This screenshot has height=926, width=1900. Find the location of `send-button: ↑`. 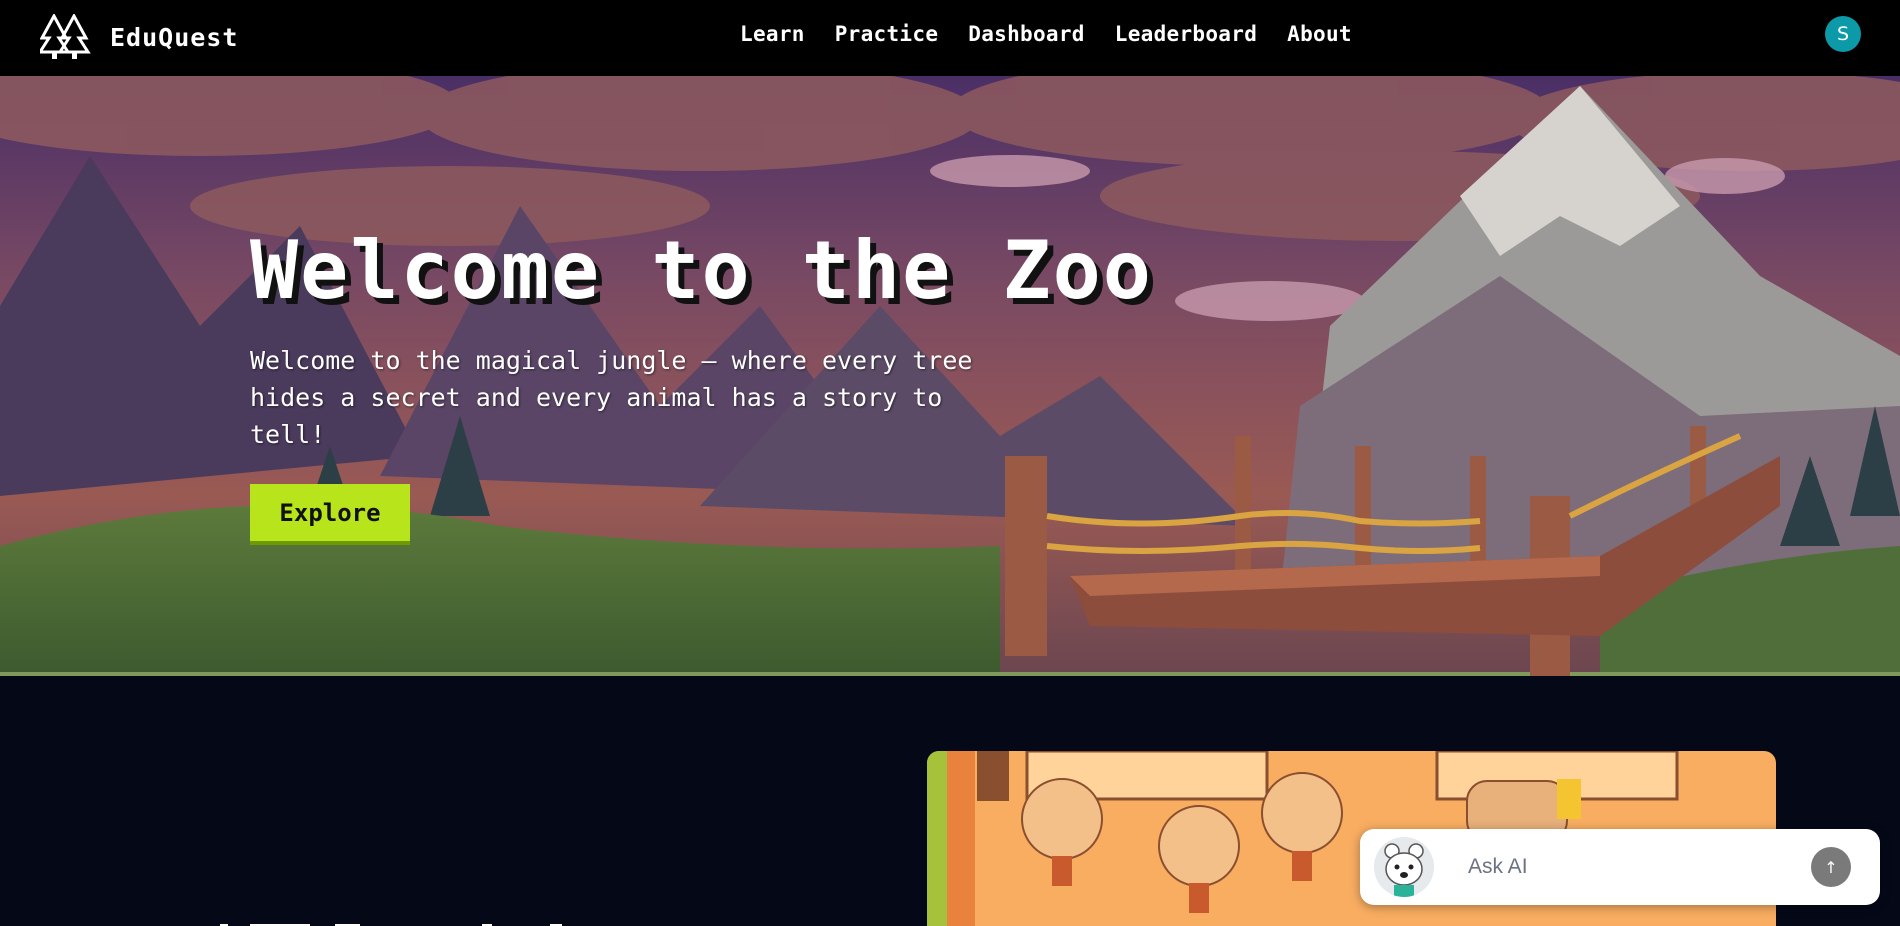

send-button: ↑ is located at coordinates (1831, 867).